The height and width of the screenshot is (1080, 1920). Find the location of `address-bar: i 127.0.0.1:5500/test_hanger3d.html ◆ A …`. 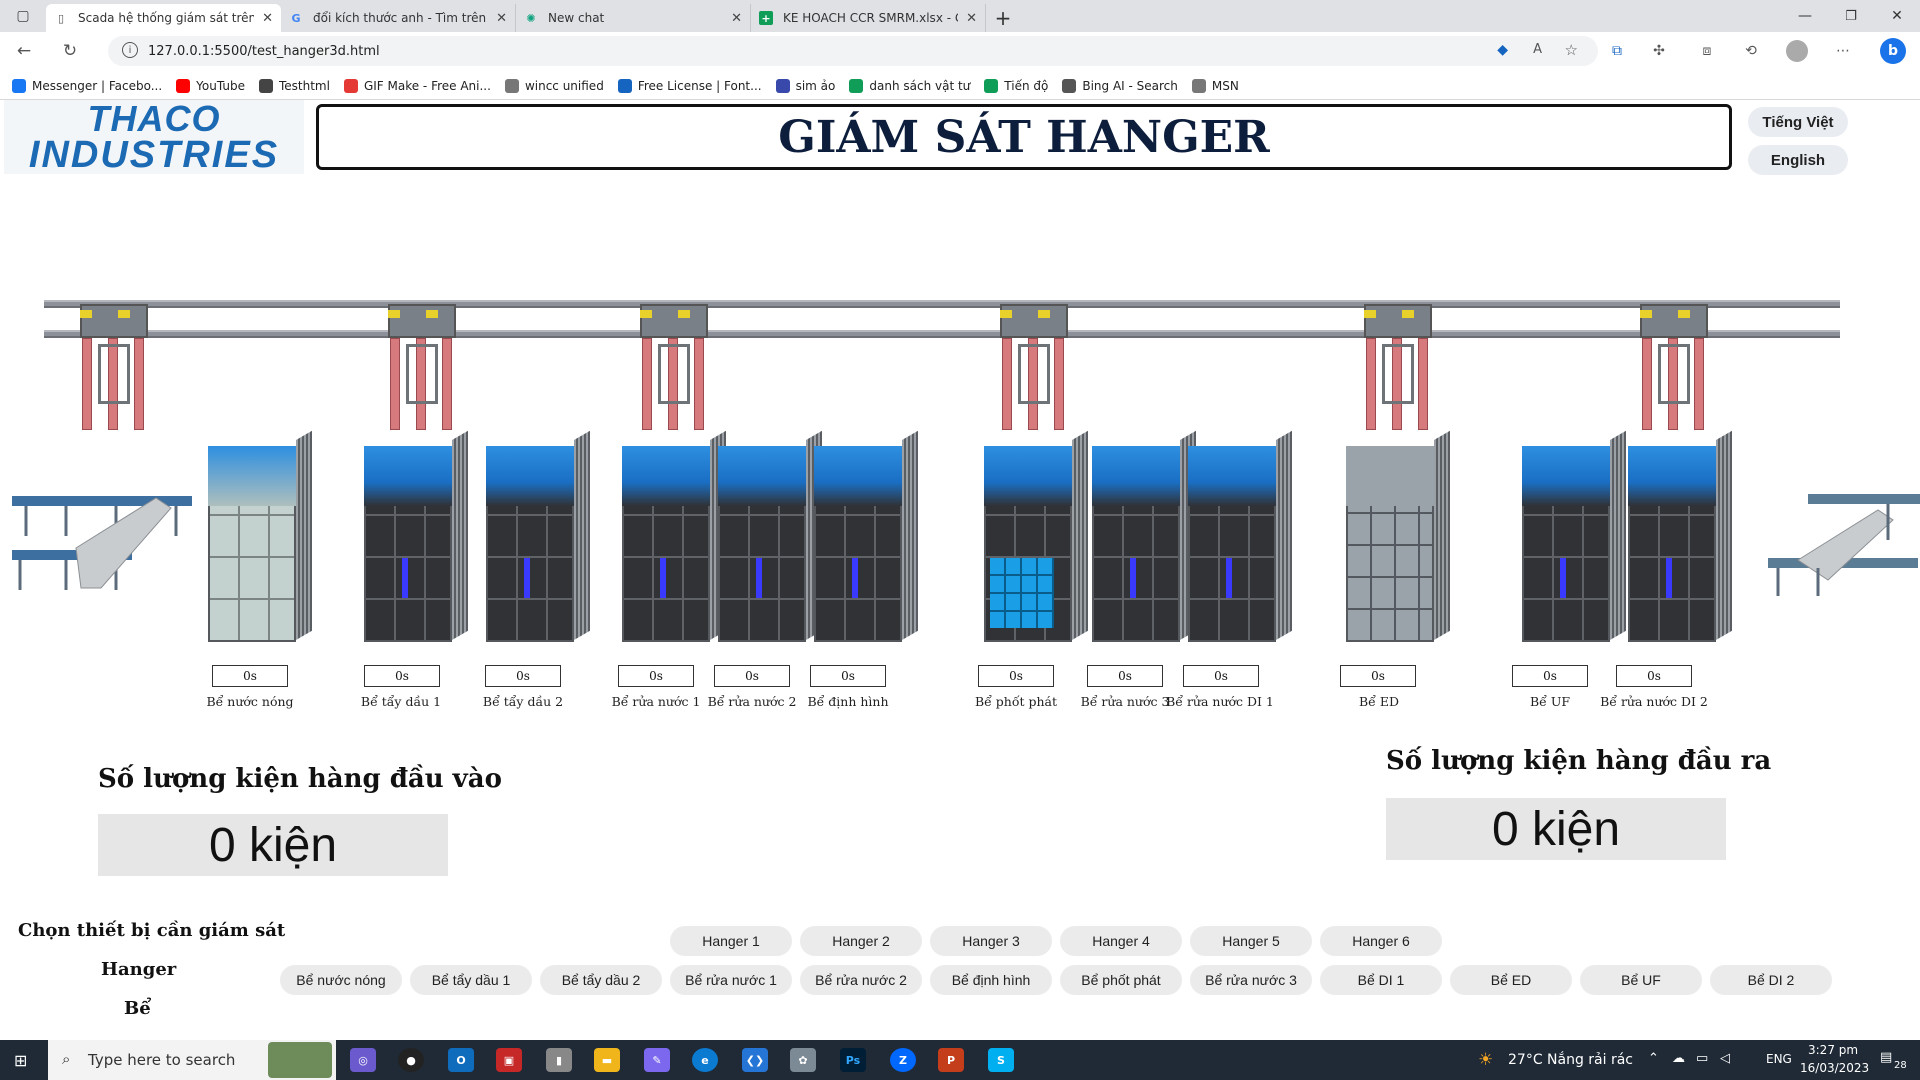

address-bar: i 127.0.0.1:5500/test_hanger3d.html ◆ A … is located at coordinates (853, 51).